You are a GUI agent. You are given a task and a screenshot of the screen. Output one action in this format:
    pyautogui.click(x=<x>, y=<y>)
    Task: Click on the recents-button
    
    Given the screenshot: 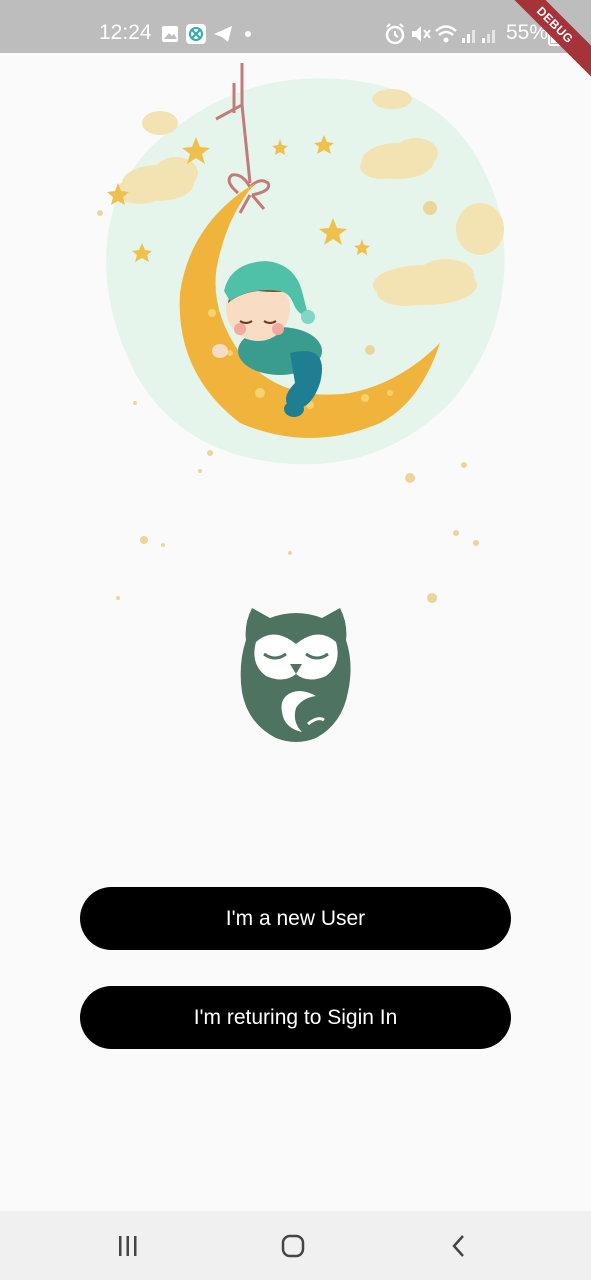 What is the action you would take?
    pyautogui.click(x=128, y=1246)
    